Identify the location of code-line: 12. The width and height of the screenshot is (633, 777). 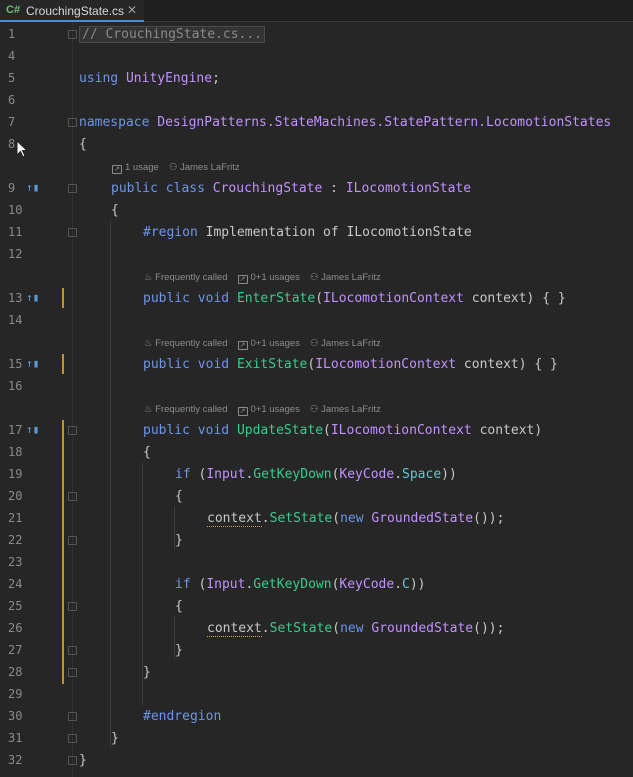
(316, 255).